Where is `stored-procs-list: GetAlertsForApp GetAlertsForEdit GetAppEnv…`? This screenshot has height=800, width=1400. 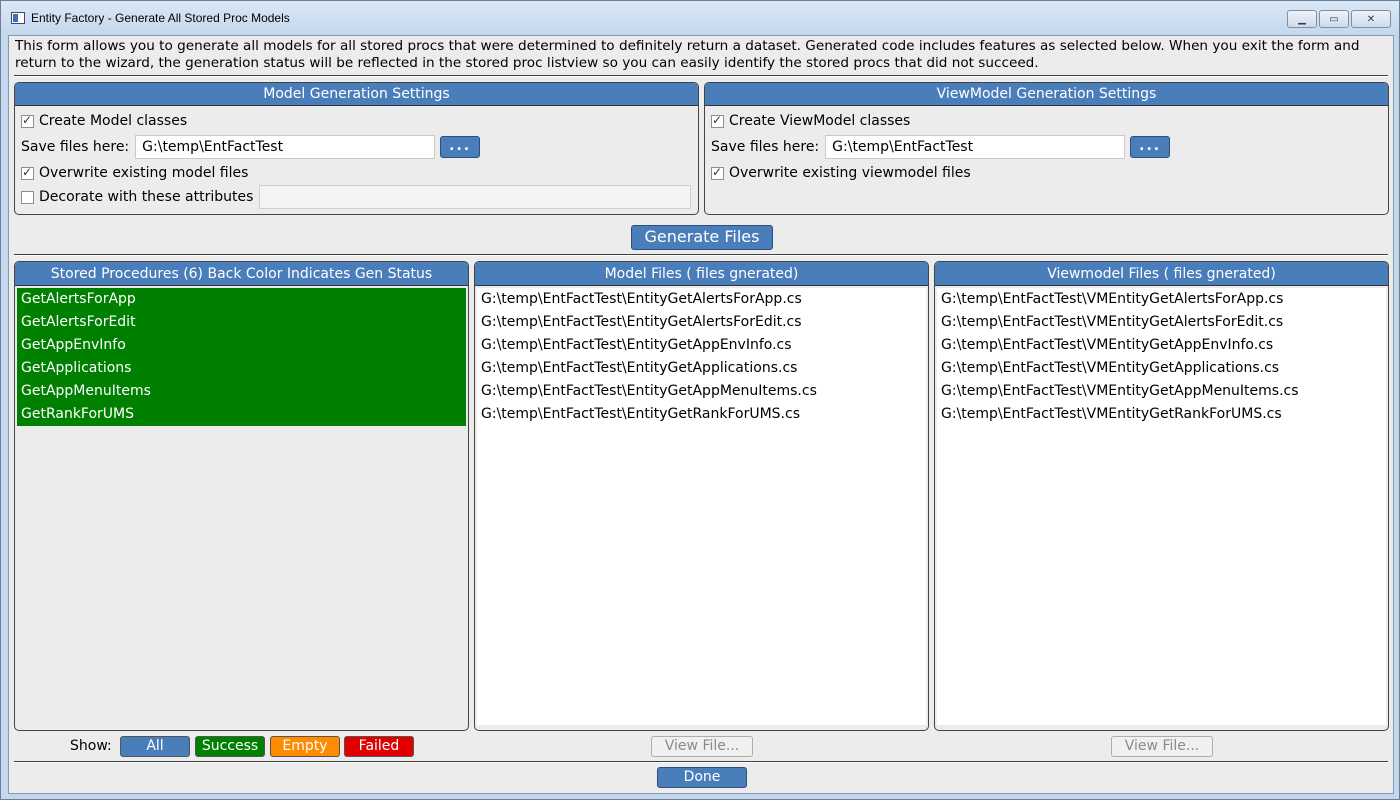
stored-procs-list: GetAlertsForApp GetAlertsForEdit GetAppEnv… is located at coordinates (241, 357).